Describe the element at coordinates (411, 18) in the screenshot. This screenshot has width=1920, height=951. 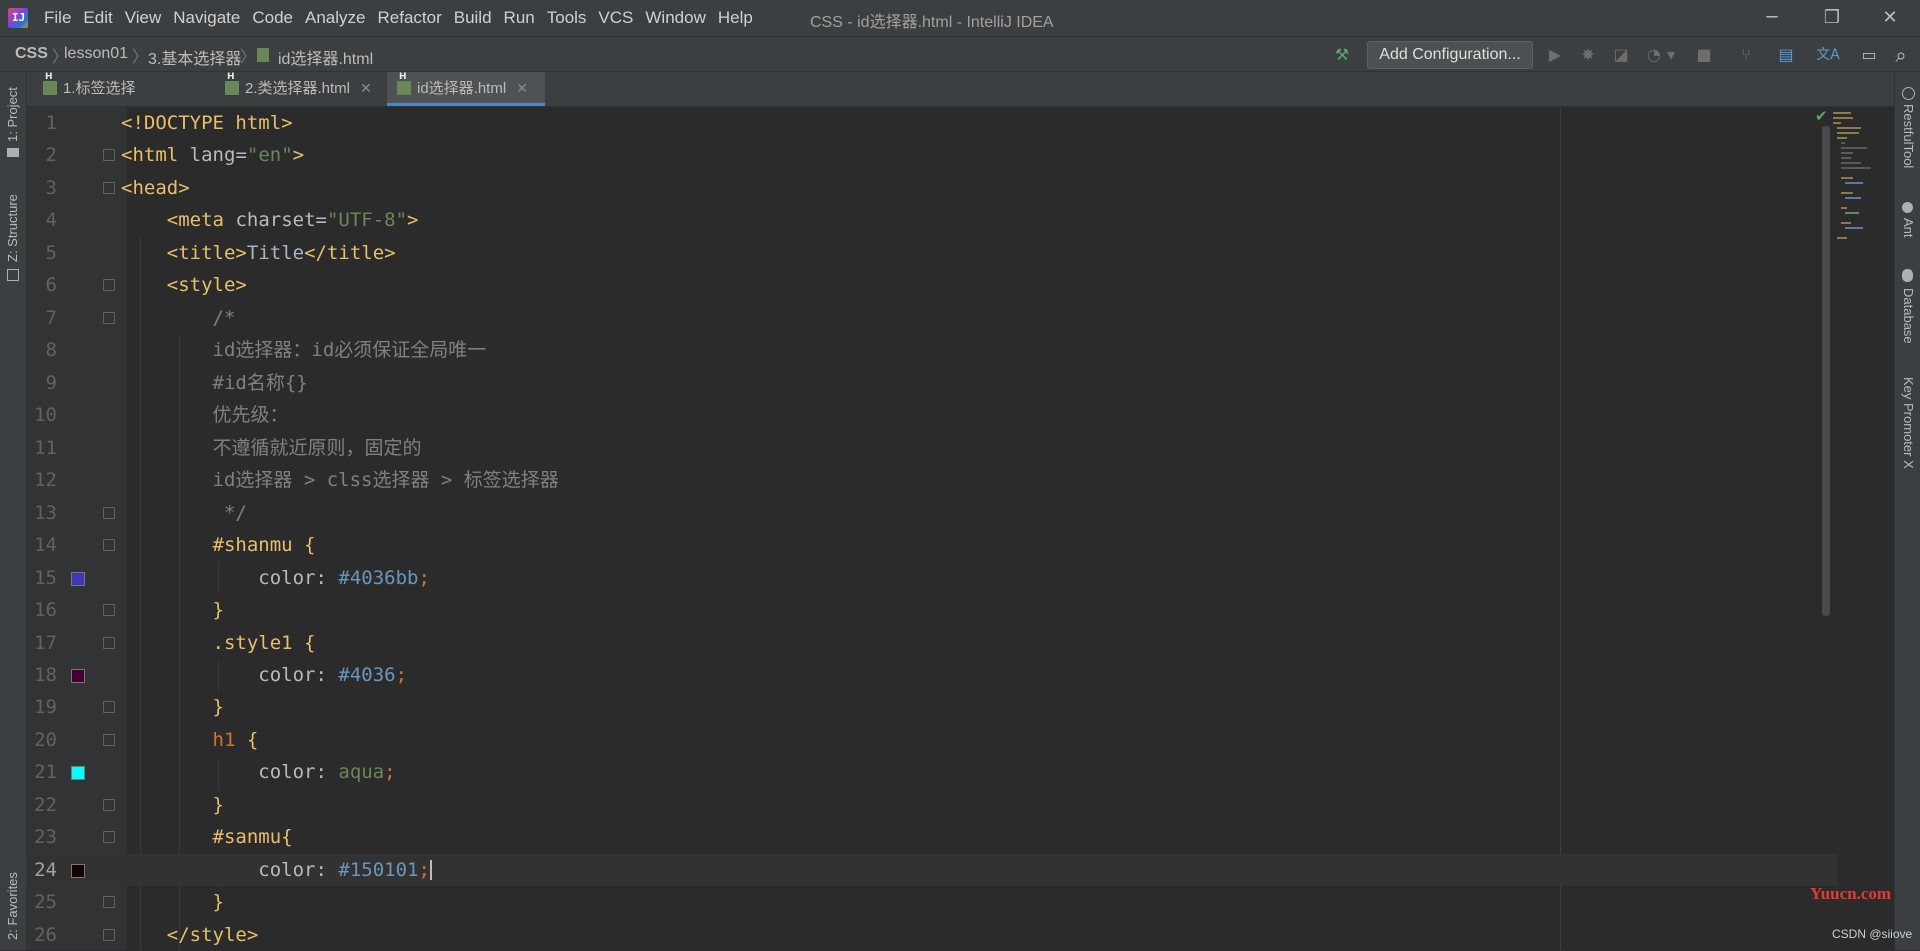
I see `menu-refactor: Refactor` at that location.